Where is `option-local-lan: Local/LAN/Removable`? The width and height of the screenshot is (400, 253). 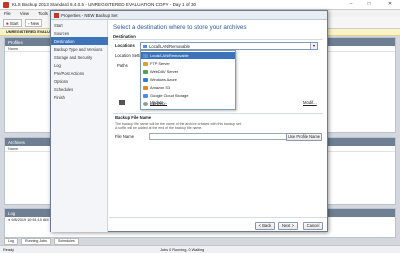 option-local-lan: Local/LAN/Removable is located at coordinates (188, 55).